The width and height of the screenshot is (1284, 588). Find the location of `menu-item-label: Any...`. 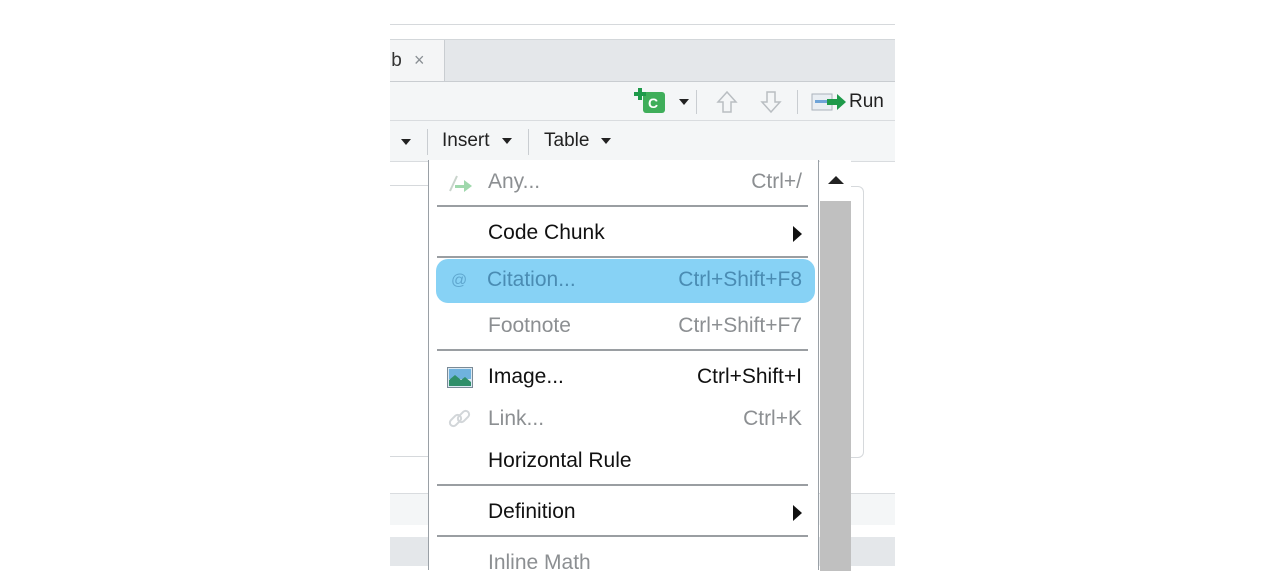

menu-item-label: Any... is located at coordinates (514, 181).